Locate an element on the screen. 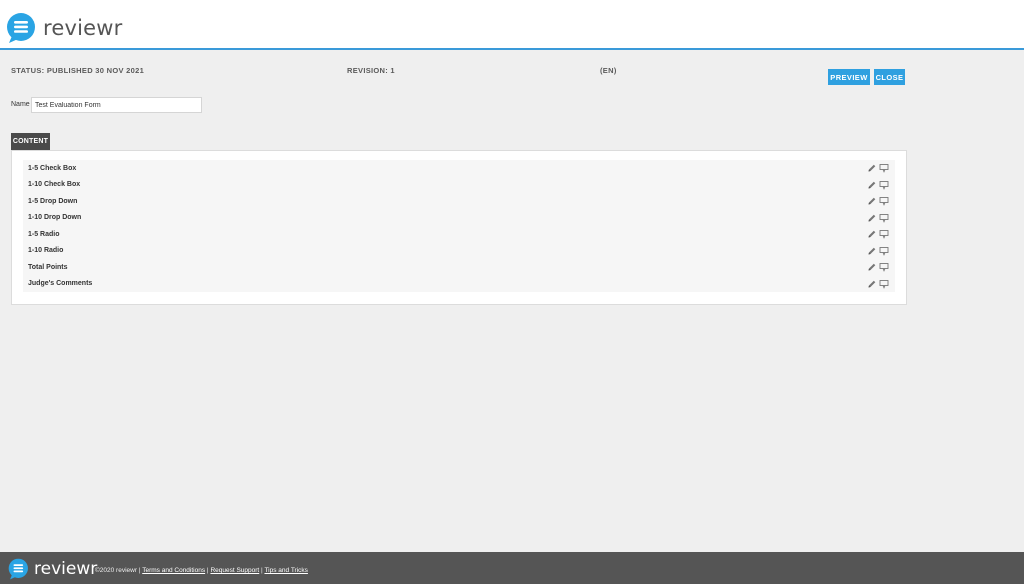  tips-link: Tips and Tricks is located at coordinates (285, 570).